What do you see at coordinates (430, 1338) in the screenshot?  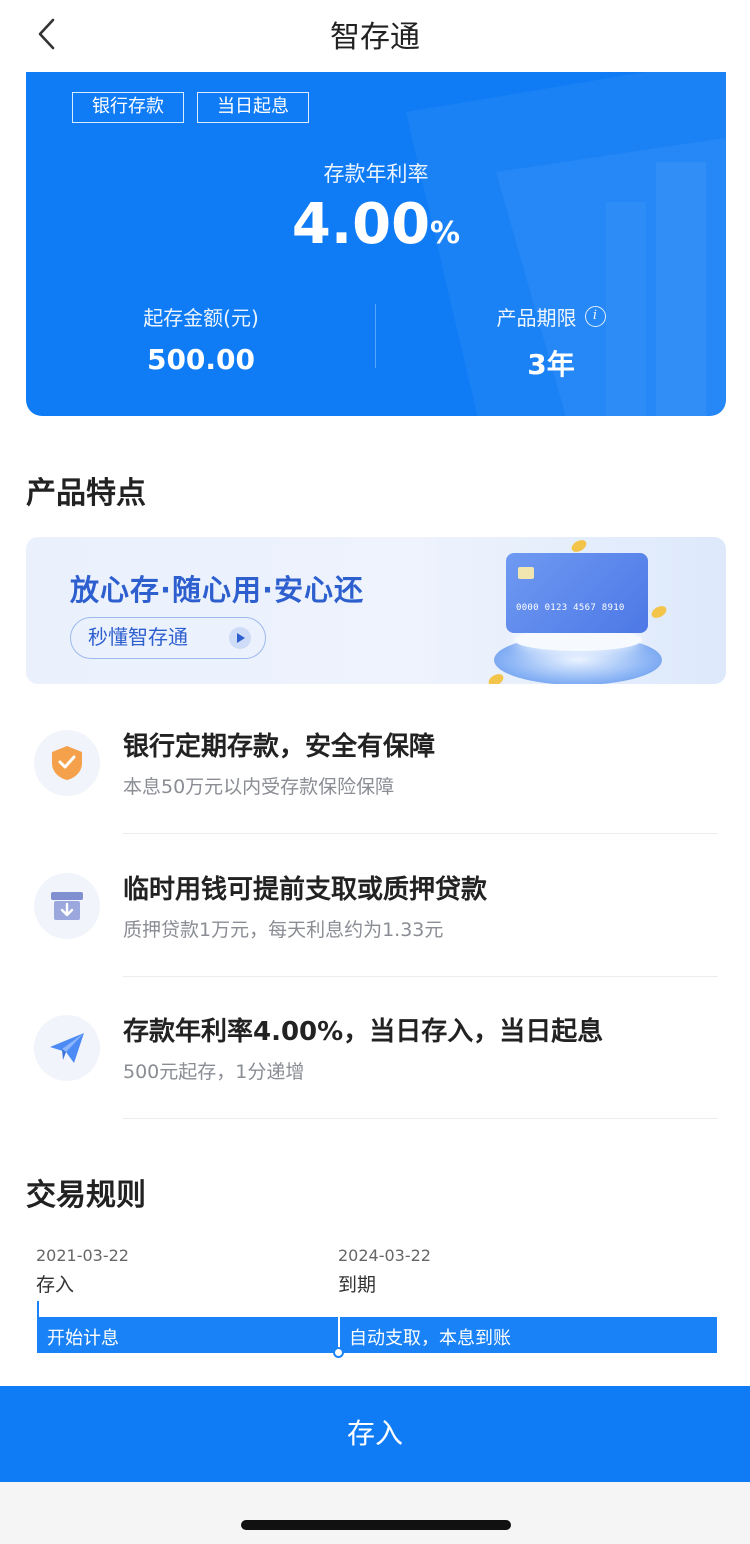 I see `timeline-end-event: 自动支取，本息到账` at bounding box center [430, 1338].